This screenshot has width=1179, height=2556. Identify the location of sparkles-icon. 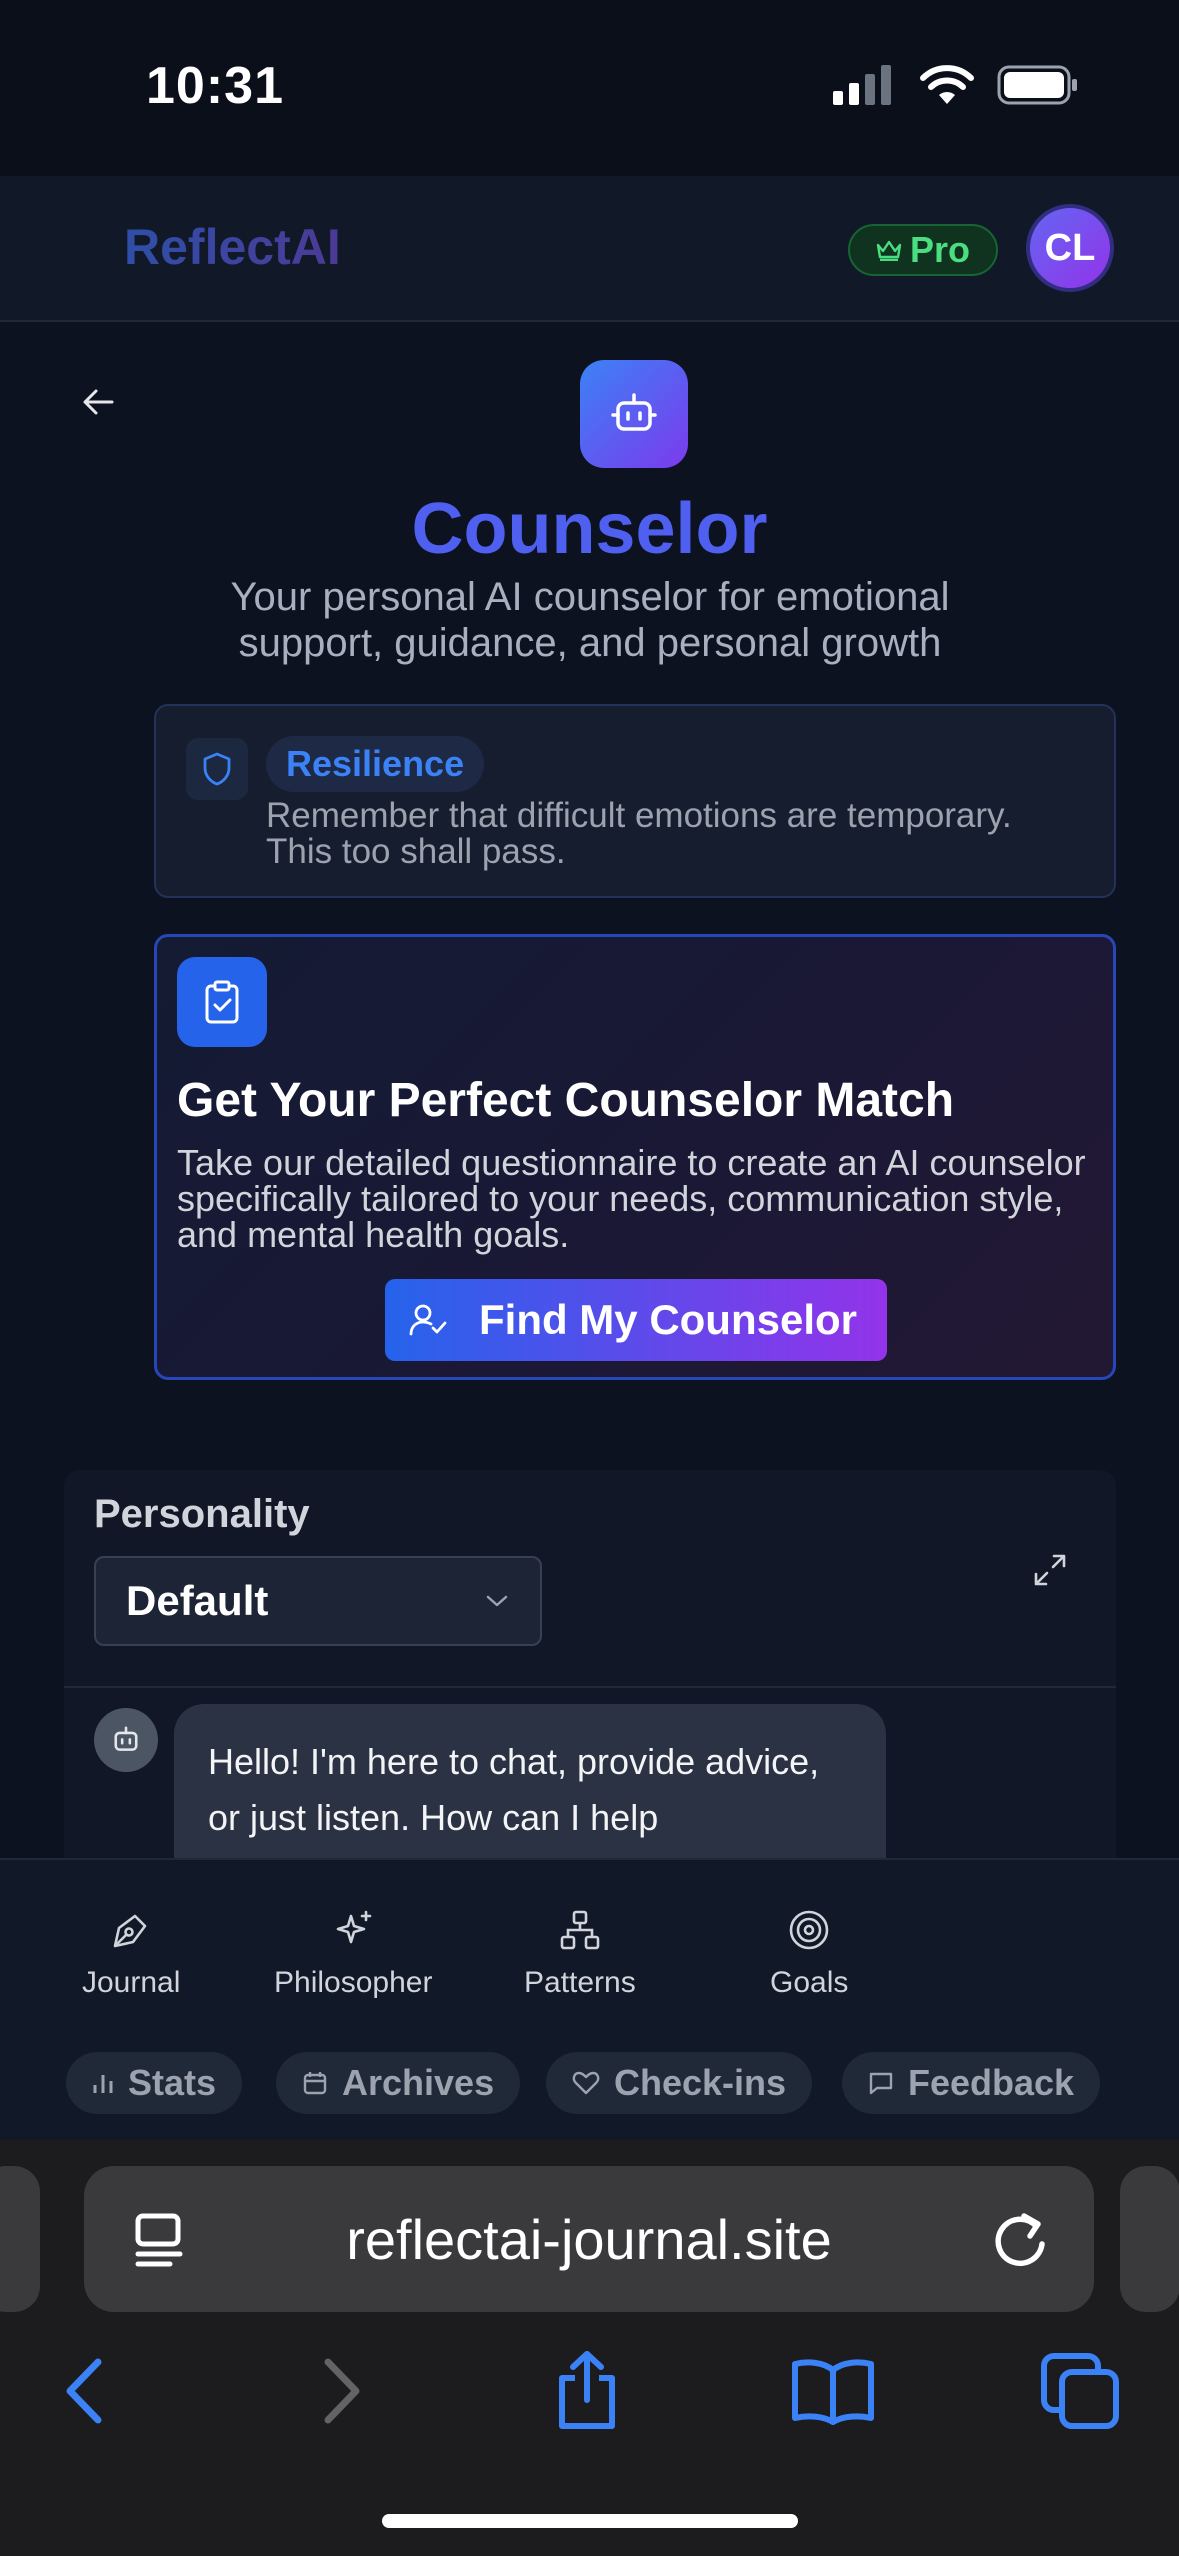
(354, 1927).